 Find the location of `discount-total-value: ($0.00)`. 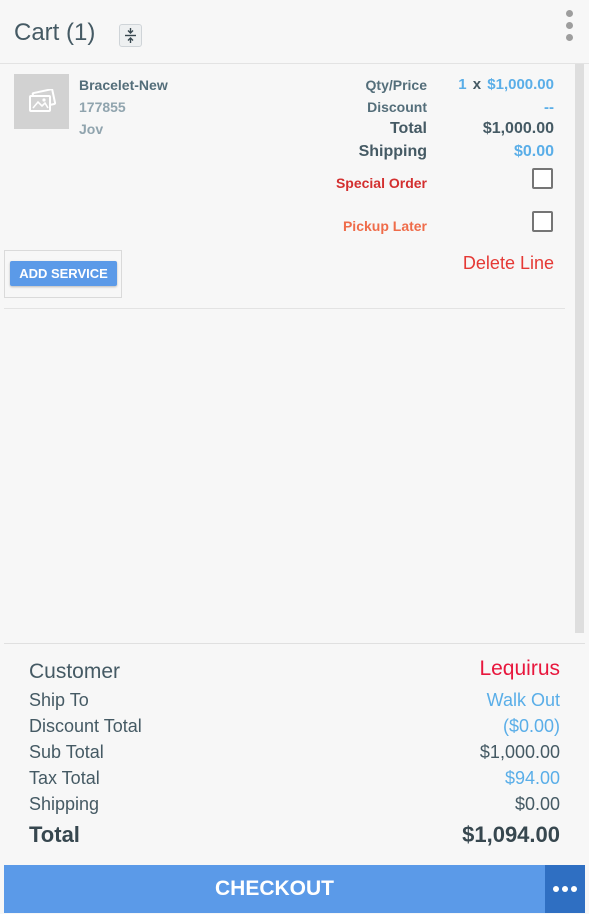

discount-total-value: ($0.00) is located at coordinates (531, 726).